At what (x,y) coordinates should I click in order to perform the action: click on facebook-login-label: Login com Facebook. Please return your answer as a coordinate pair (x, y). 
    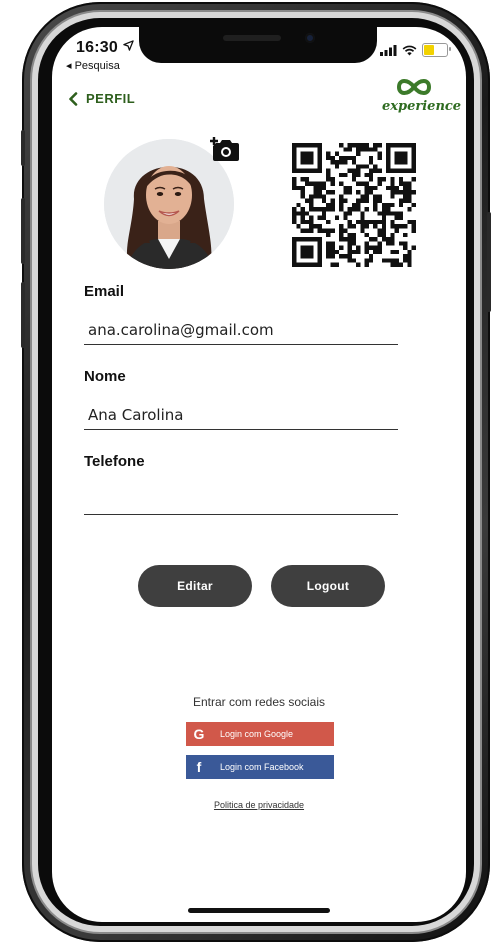
    Looking at the image, I should click on (262, 767).